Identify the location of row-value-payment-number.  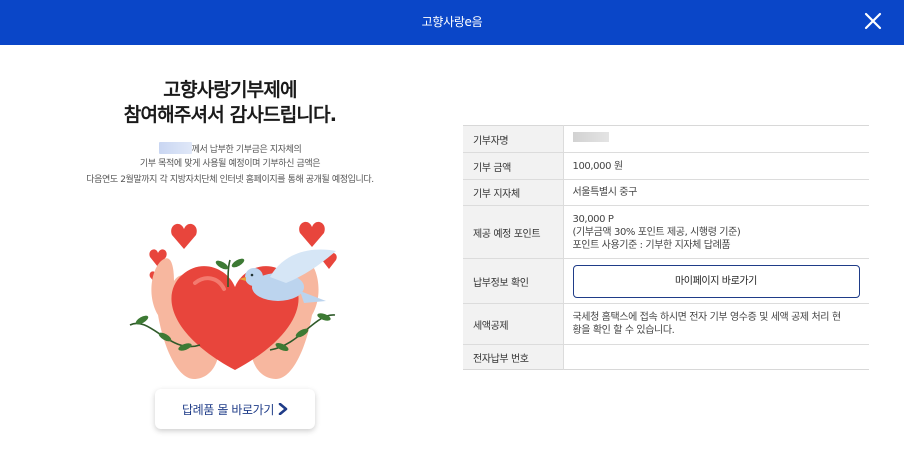
(716, 357).